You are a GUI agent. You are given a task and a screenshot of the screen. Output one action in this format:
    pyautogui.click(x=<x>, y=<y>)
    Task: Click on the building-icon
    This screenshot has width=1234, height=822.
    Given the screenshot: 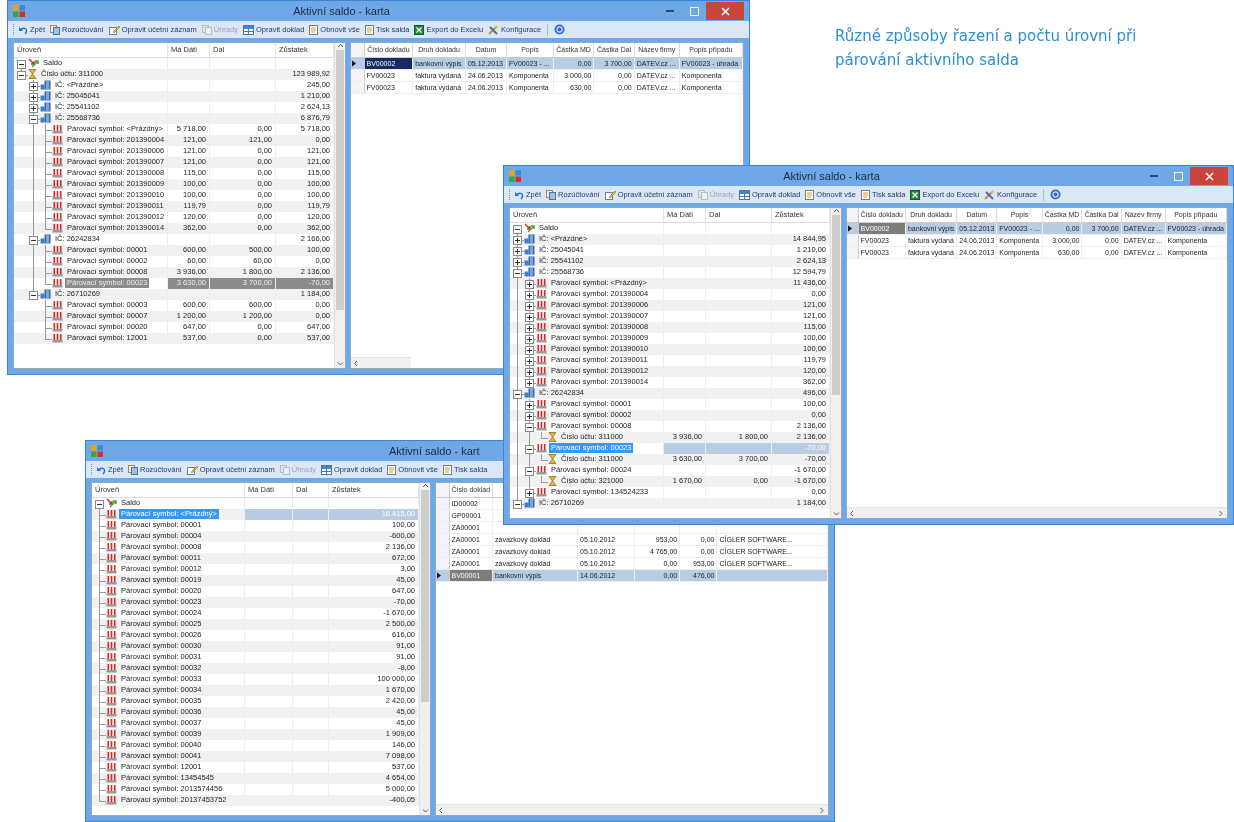 What is the action you would take?
    pyautogui.click(x=529, y=503)
    